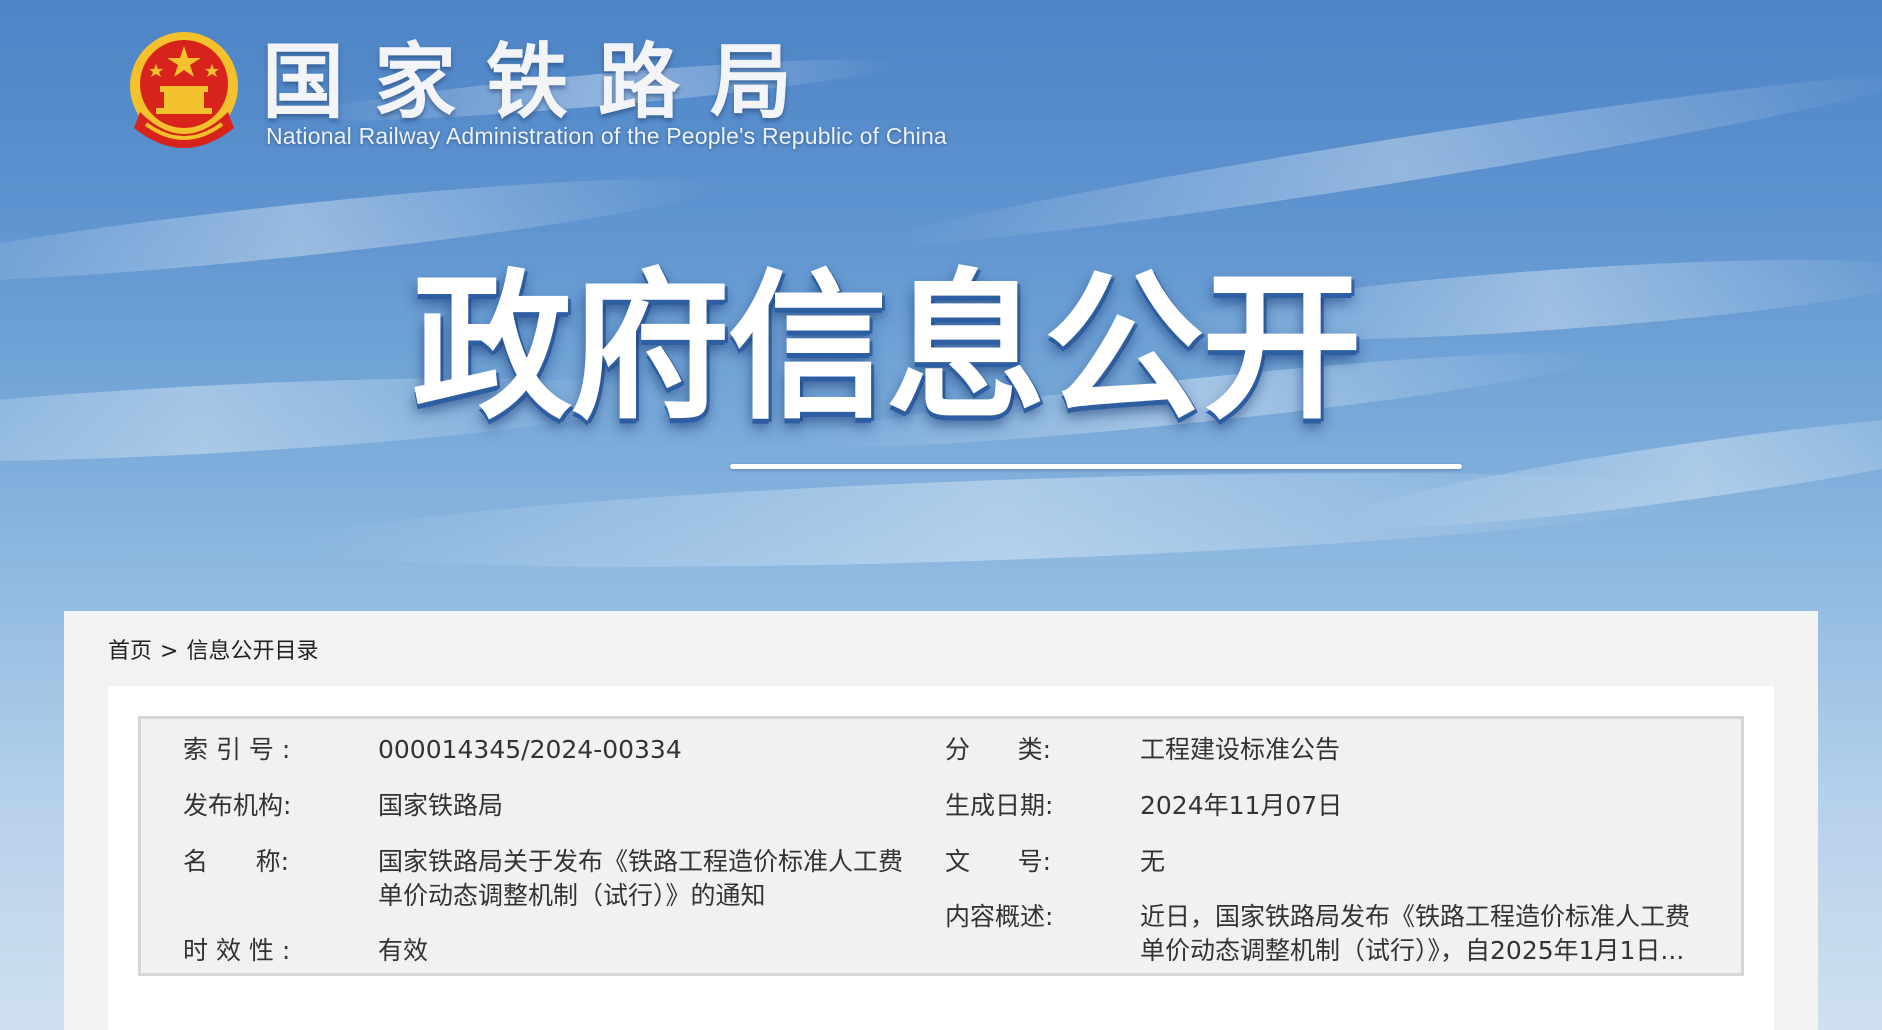 The height and width of the screenshot is (1030, 1882). I want to click on category-label: 分 类:, so click(998, 749).